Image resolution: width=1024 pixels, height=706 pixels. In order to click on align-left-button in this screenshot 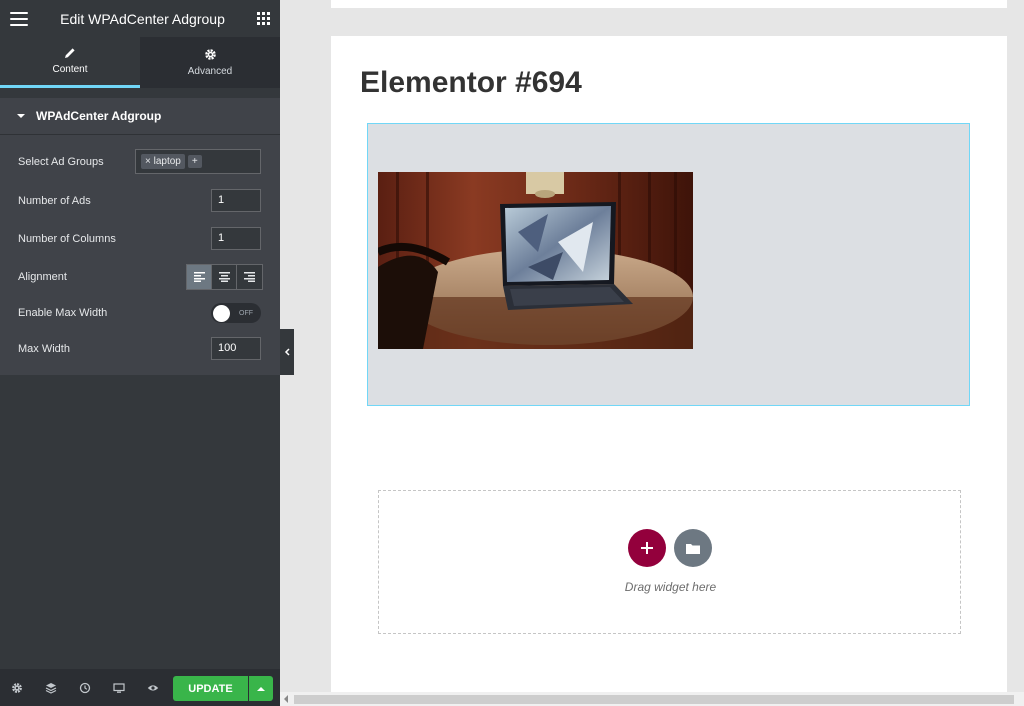, I will do `click(199, 277)`.